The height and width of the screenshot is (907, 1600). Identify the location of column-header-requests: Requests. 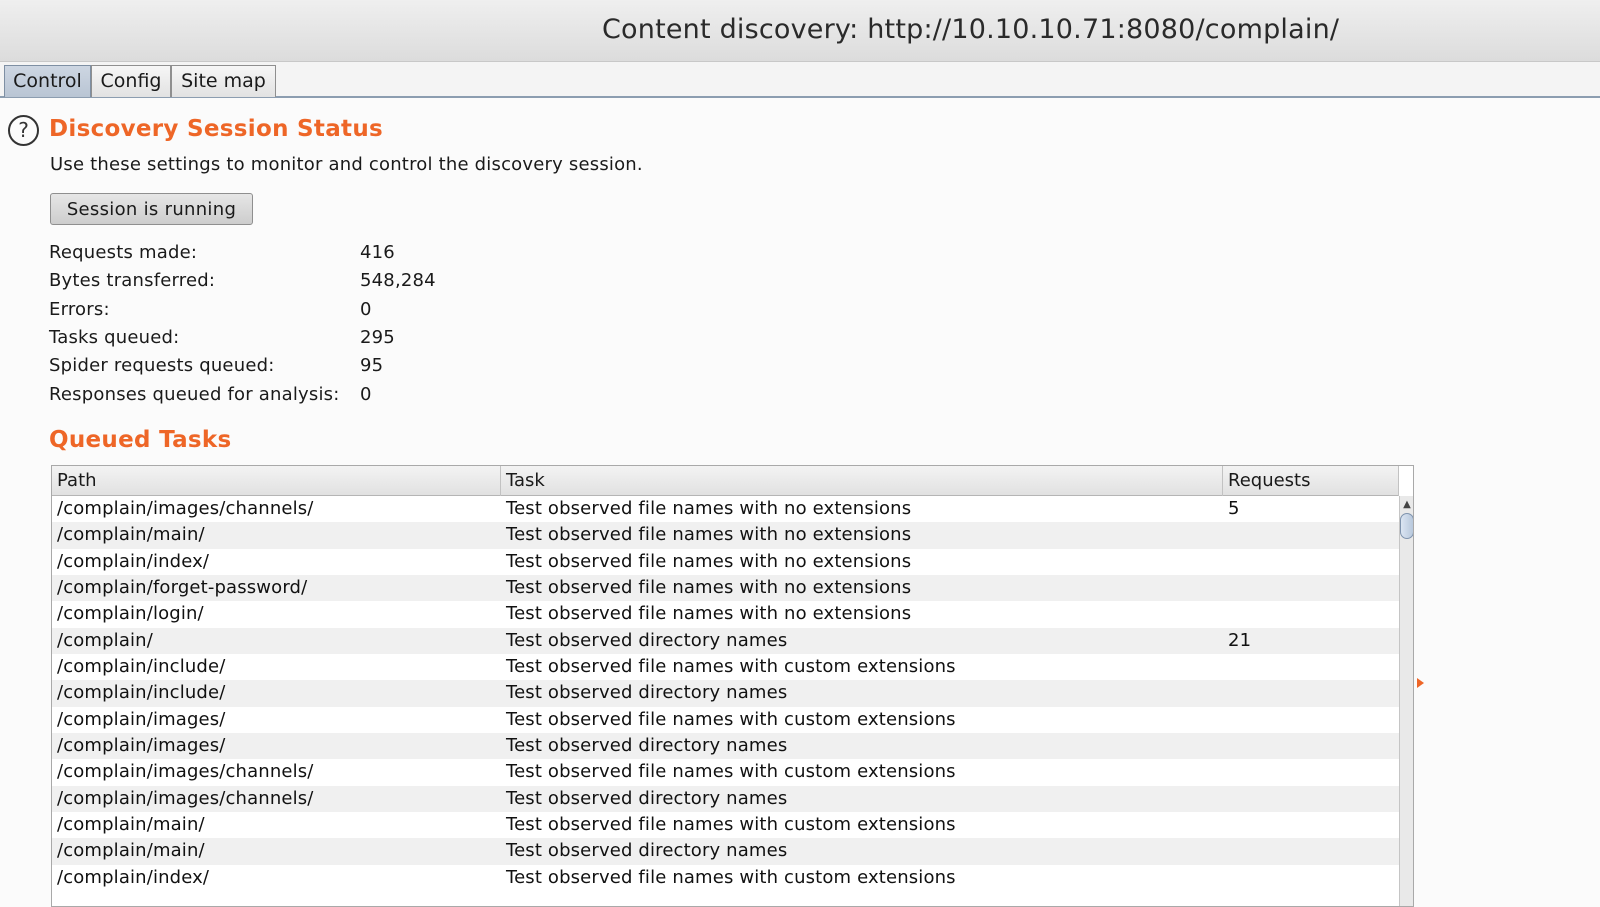
(1311, 481).